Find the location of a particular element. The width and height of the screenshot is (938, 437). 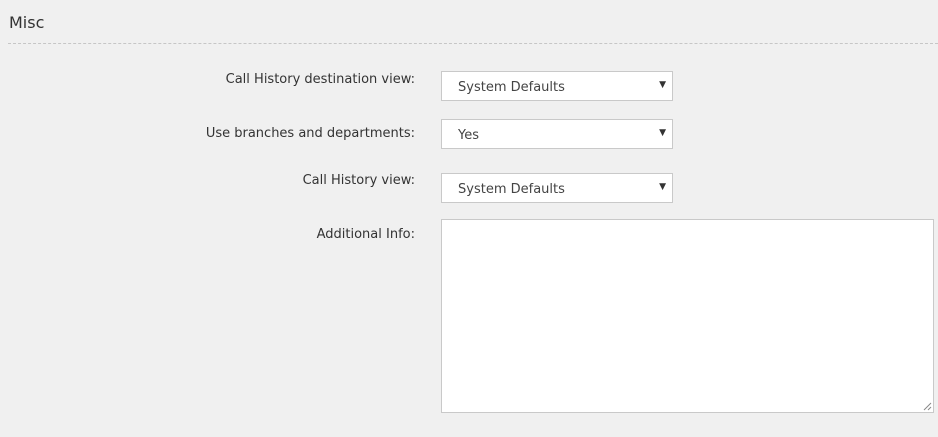

call-history-destination-view-label: Call History destination view: is located at coordinates (320, 79).